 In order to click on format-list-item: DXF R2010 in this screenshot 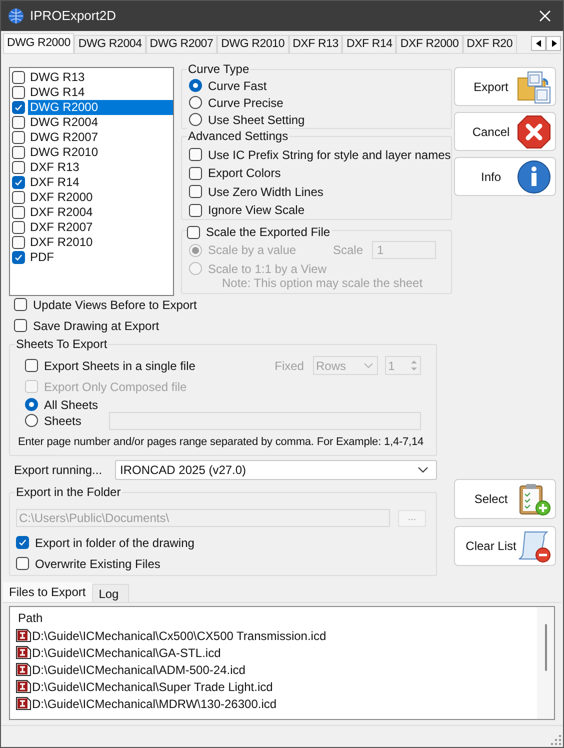, I will do `click(100, 242)`.